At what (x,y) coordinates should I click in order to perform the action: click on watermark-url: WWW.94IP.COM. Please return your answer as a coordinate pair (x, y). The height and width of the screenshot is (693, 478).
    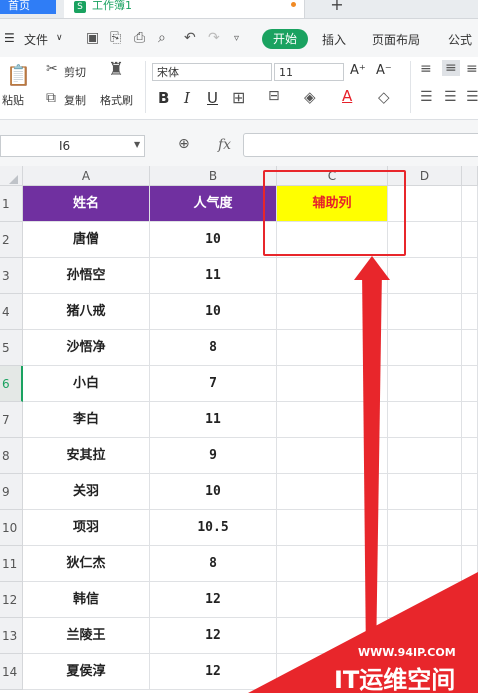
    Looking at the image, I should click on (407, 652).